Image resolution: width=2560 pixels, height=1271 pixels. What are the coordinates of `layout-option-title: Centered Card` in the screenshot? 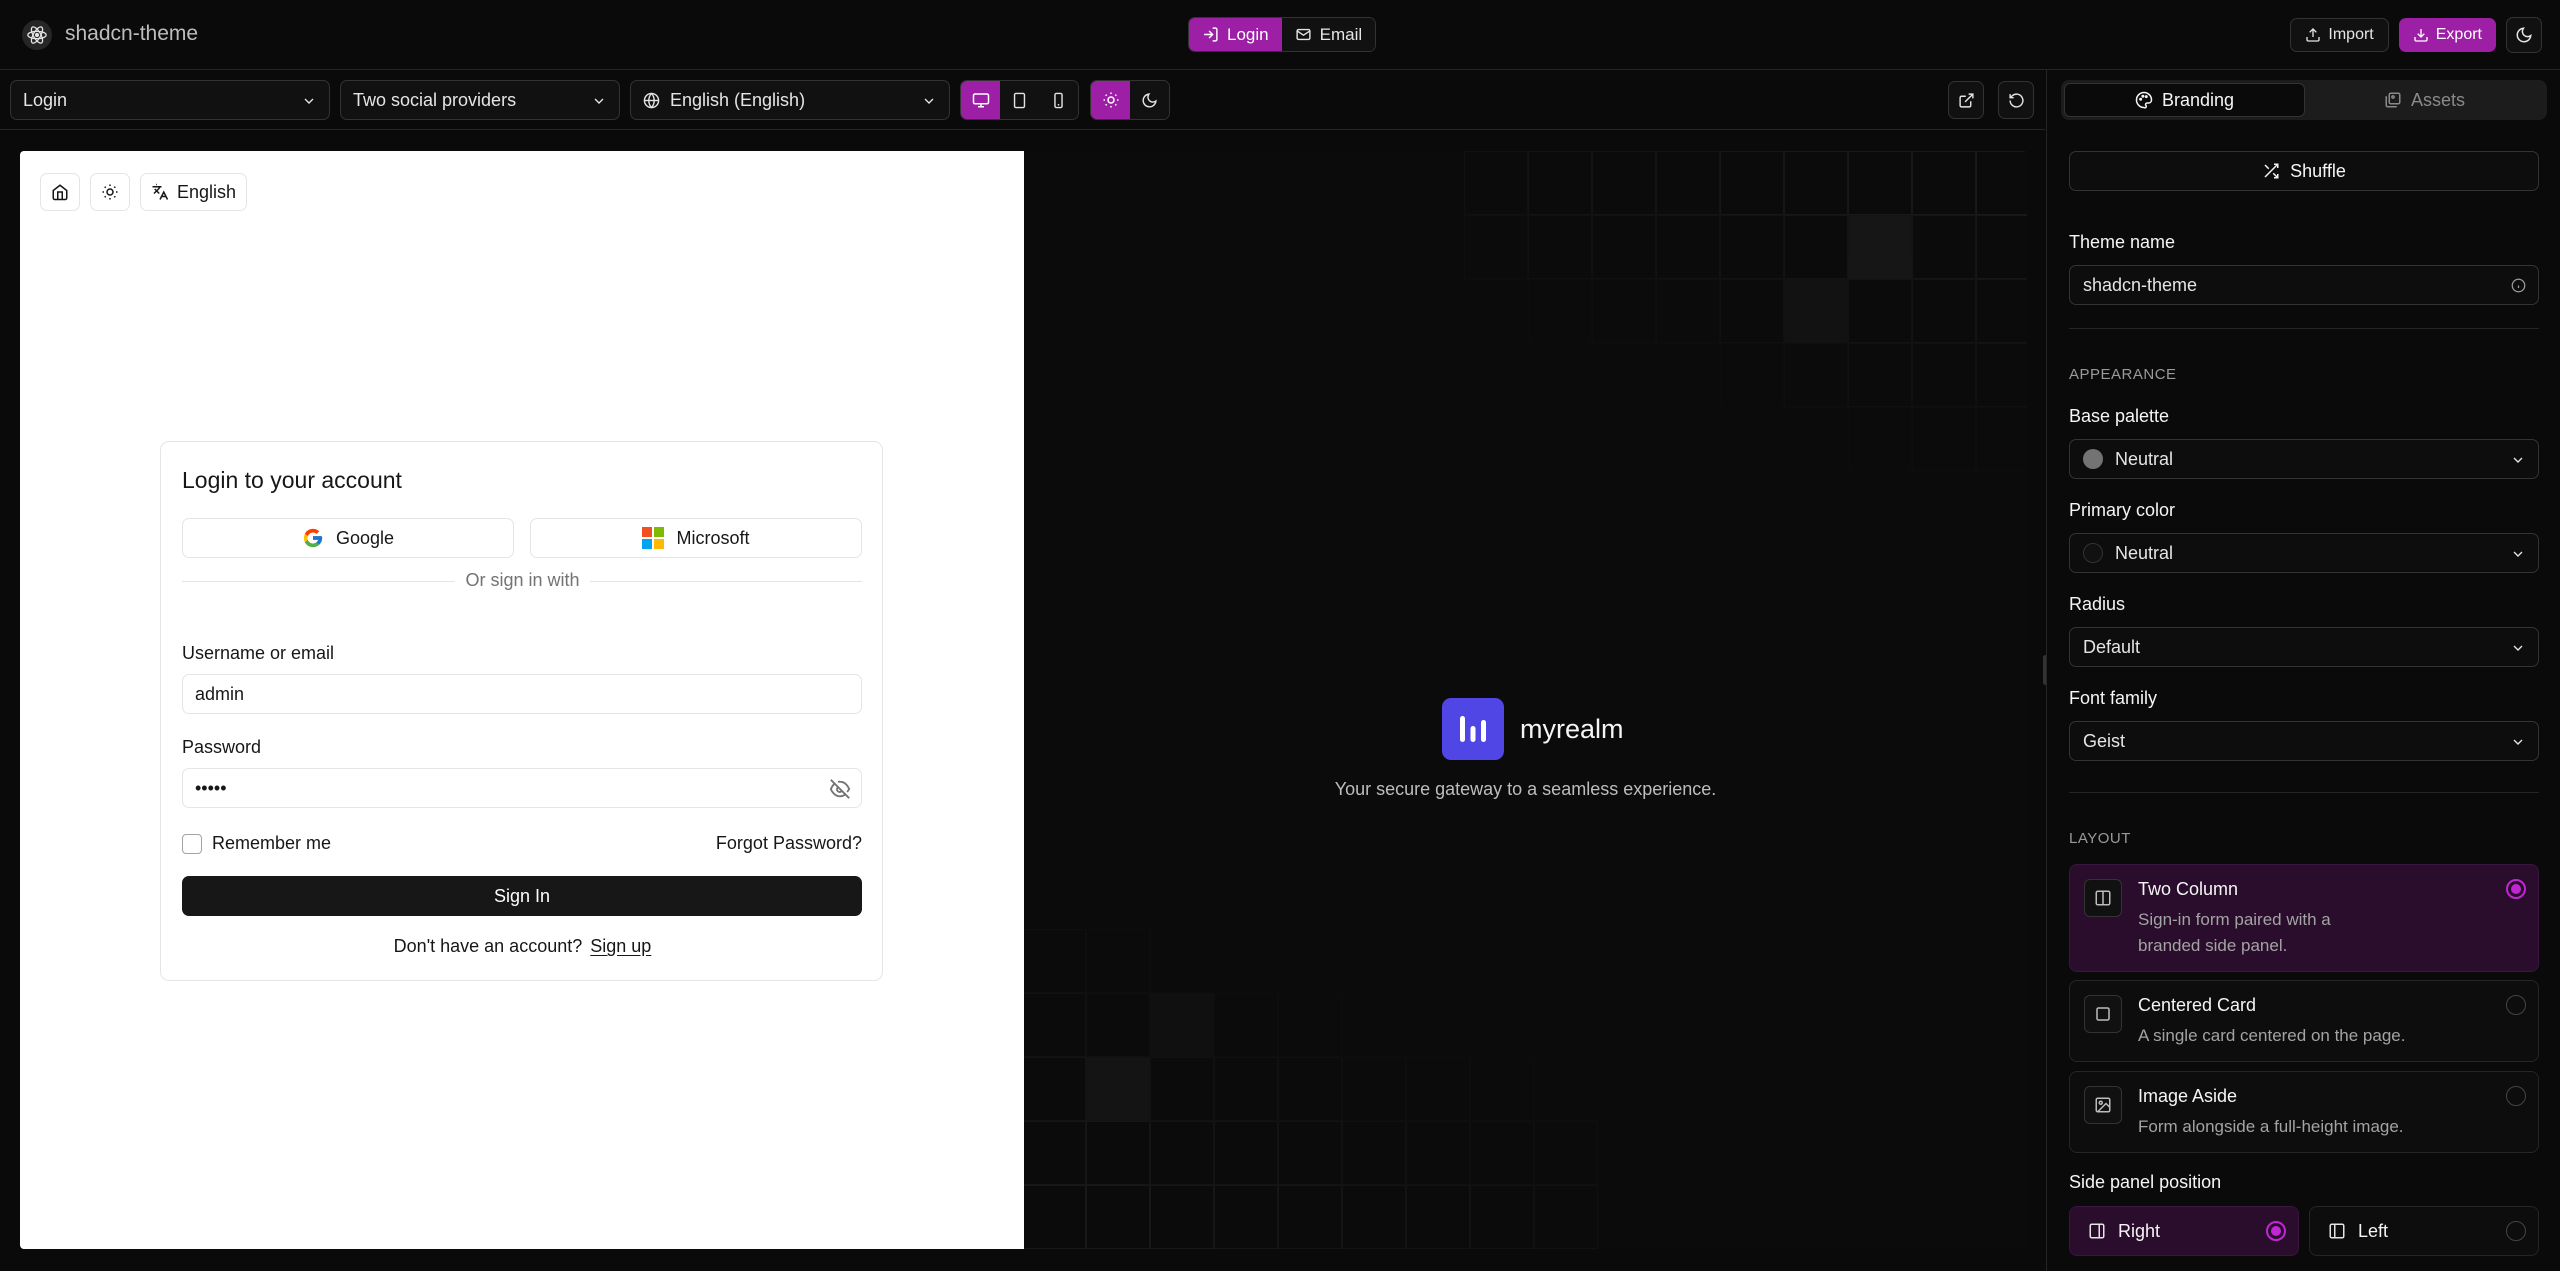 It's located at (2197, 1005).